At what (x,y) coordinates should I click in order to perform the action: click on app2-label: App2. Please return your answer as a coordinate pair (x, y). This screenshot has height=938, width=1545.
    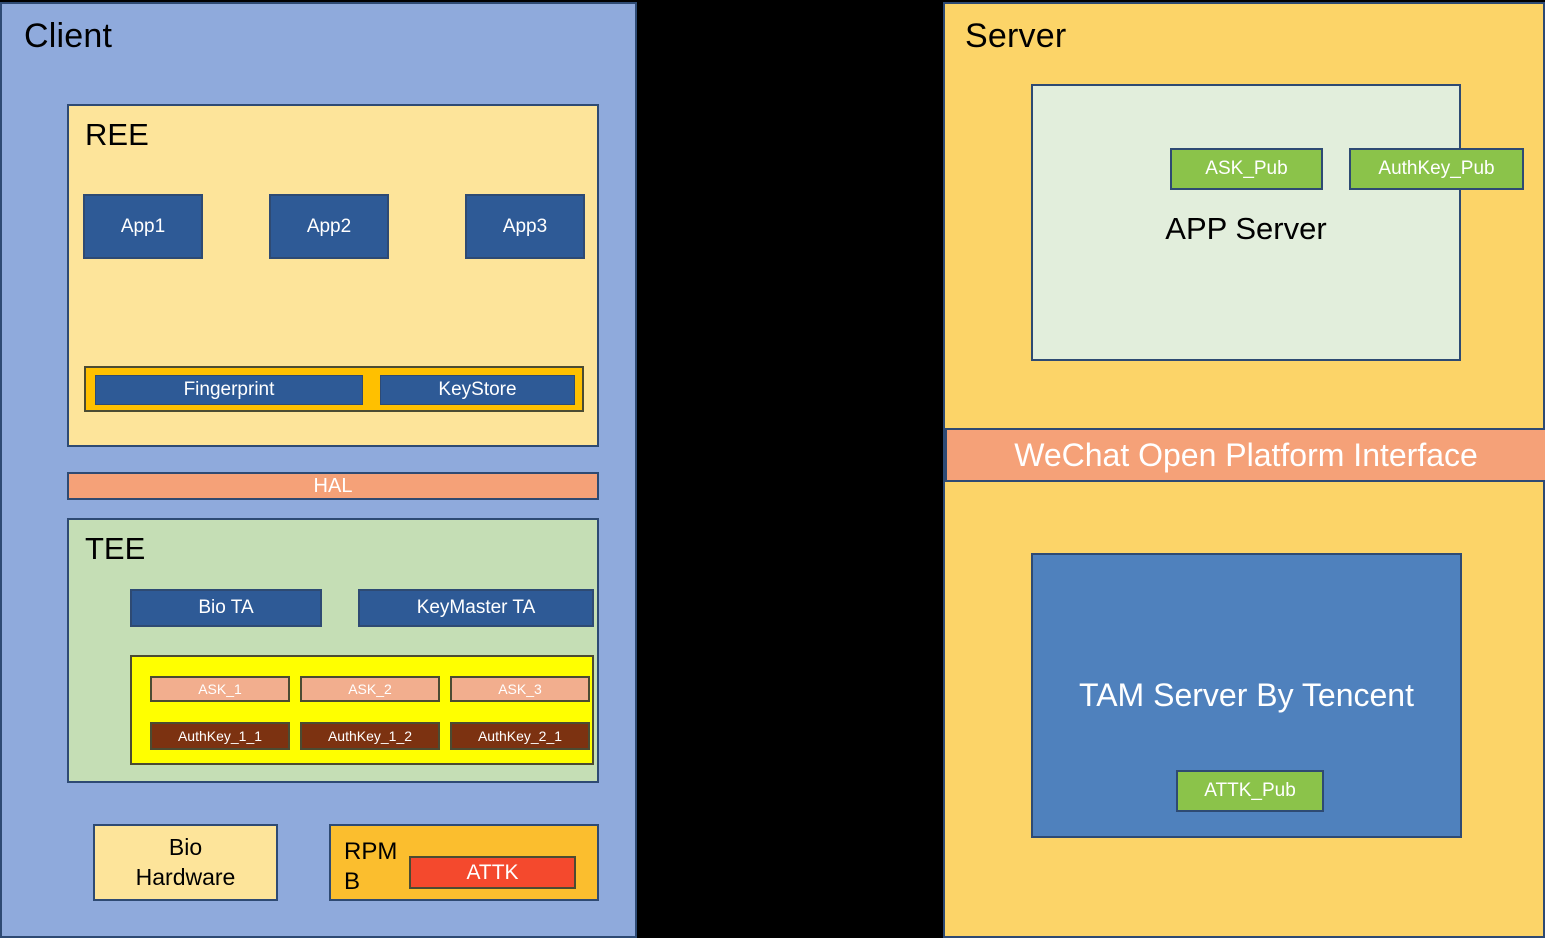
    Looking at the image, I should click on (329, 226).